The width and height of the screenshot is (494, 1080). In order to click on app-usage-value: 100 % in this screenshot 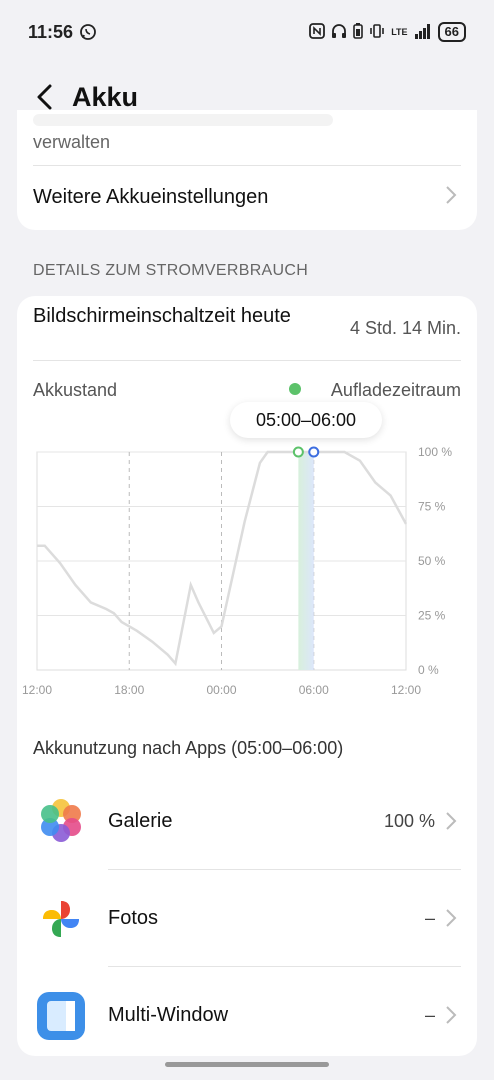, I will do `click(409, 821)`.